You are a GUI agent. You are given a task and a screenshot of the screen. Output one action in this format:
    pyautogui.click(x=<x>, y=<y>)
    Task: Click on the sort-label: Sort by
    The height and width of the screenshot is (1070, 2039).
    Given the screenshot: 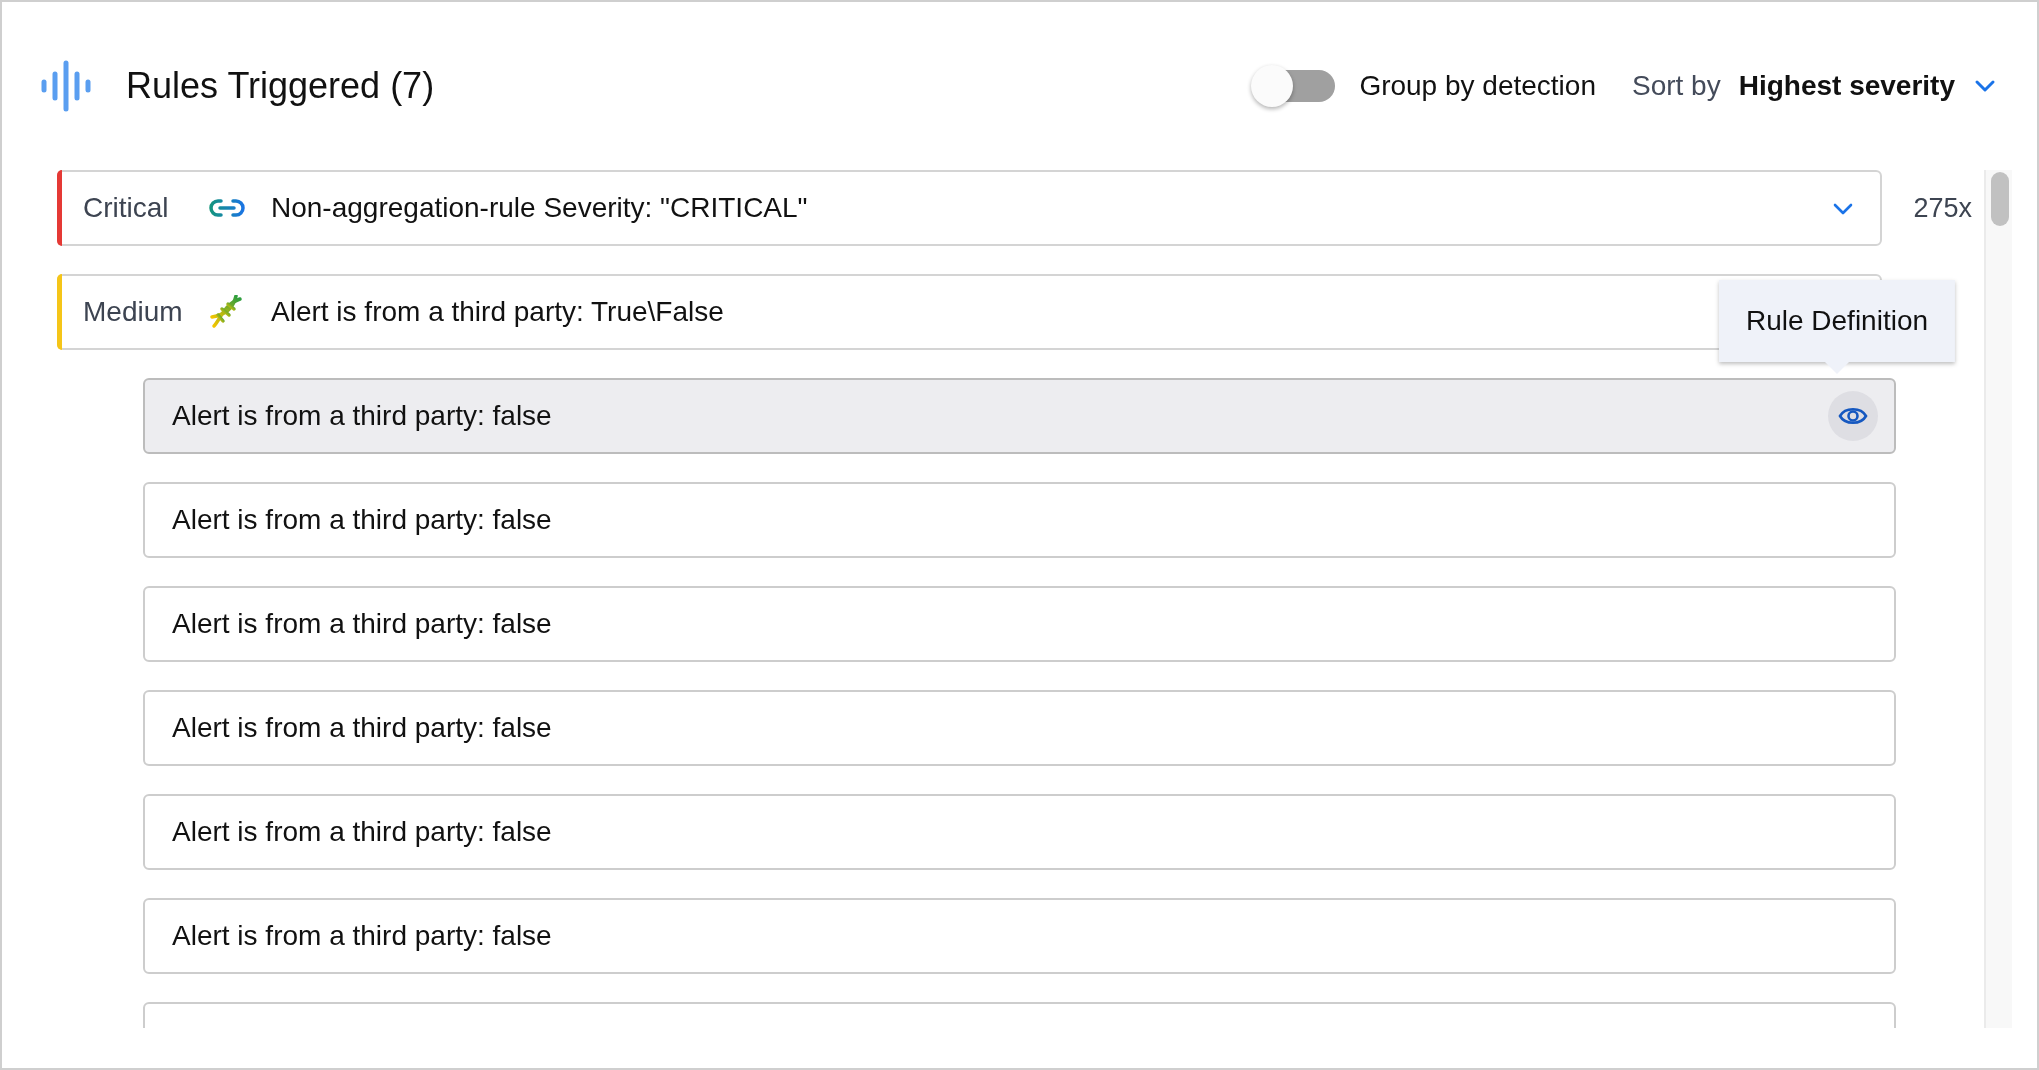 What is the action you would take?
    pyautogui.click(x=1676, y=85)
    